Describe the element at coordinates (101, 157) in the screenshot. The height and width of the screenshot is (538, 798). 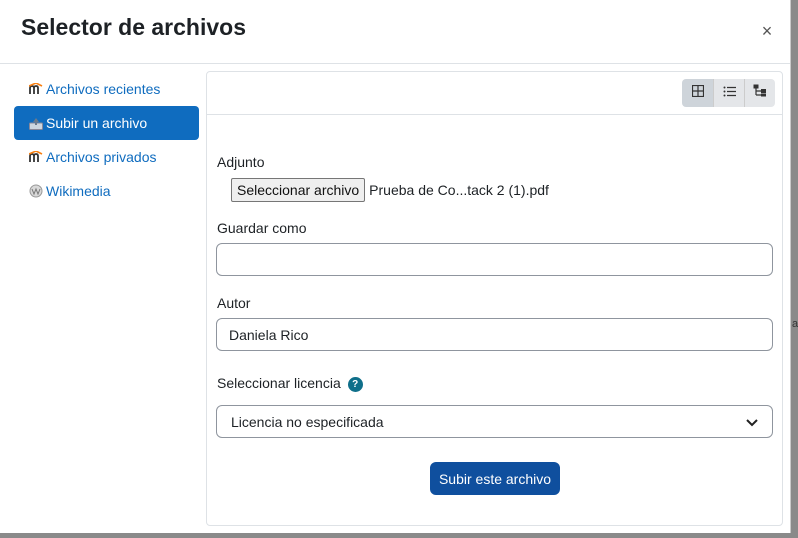
I see `sidebar-item-label: Archivos privados` at that location.